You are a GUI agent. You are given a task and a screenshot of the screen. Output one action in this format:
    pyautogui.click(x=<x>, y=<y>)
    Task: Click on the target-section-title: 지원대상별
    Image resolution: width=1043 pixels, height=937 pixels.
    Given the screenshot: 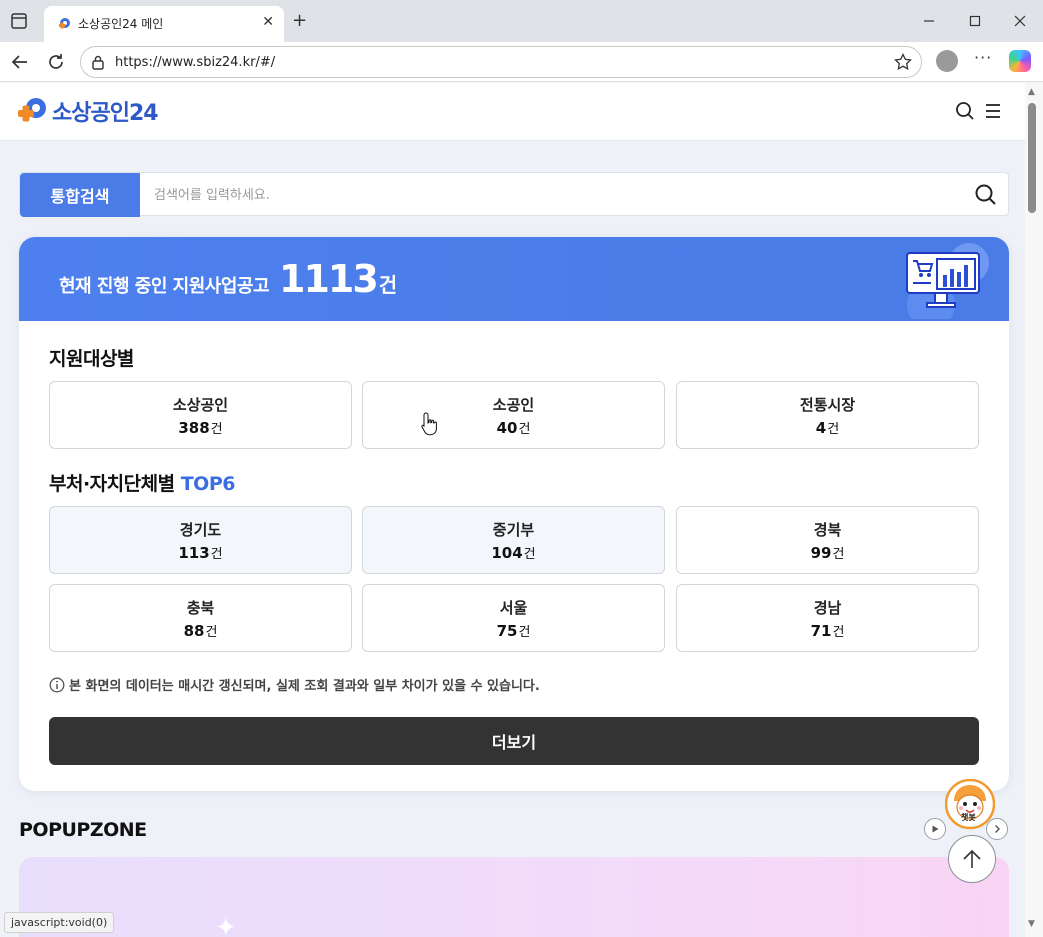 What is the action you would take?
    pyautogui.click(x=91, y=359)
    